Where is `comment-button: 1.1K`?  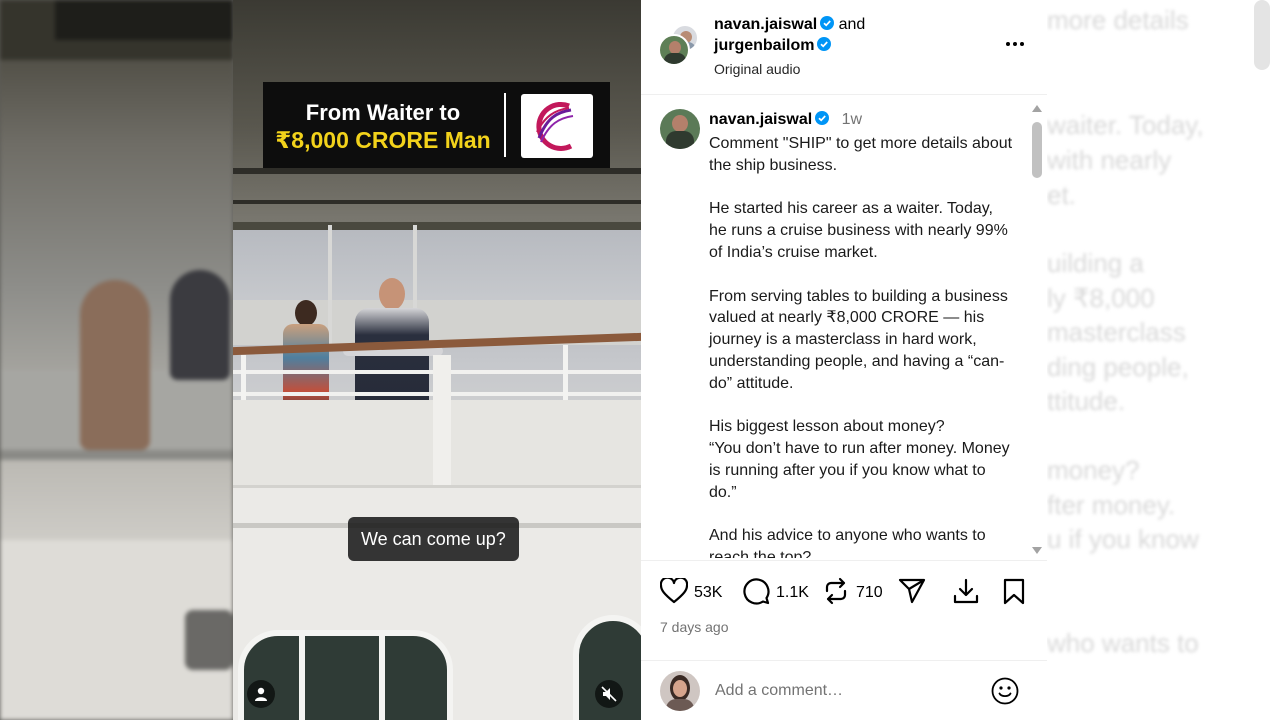
comment-button: 1.1K is located at coordinates (775, 593).